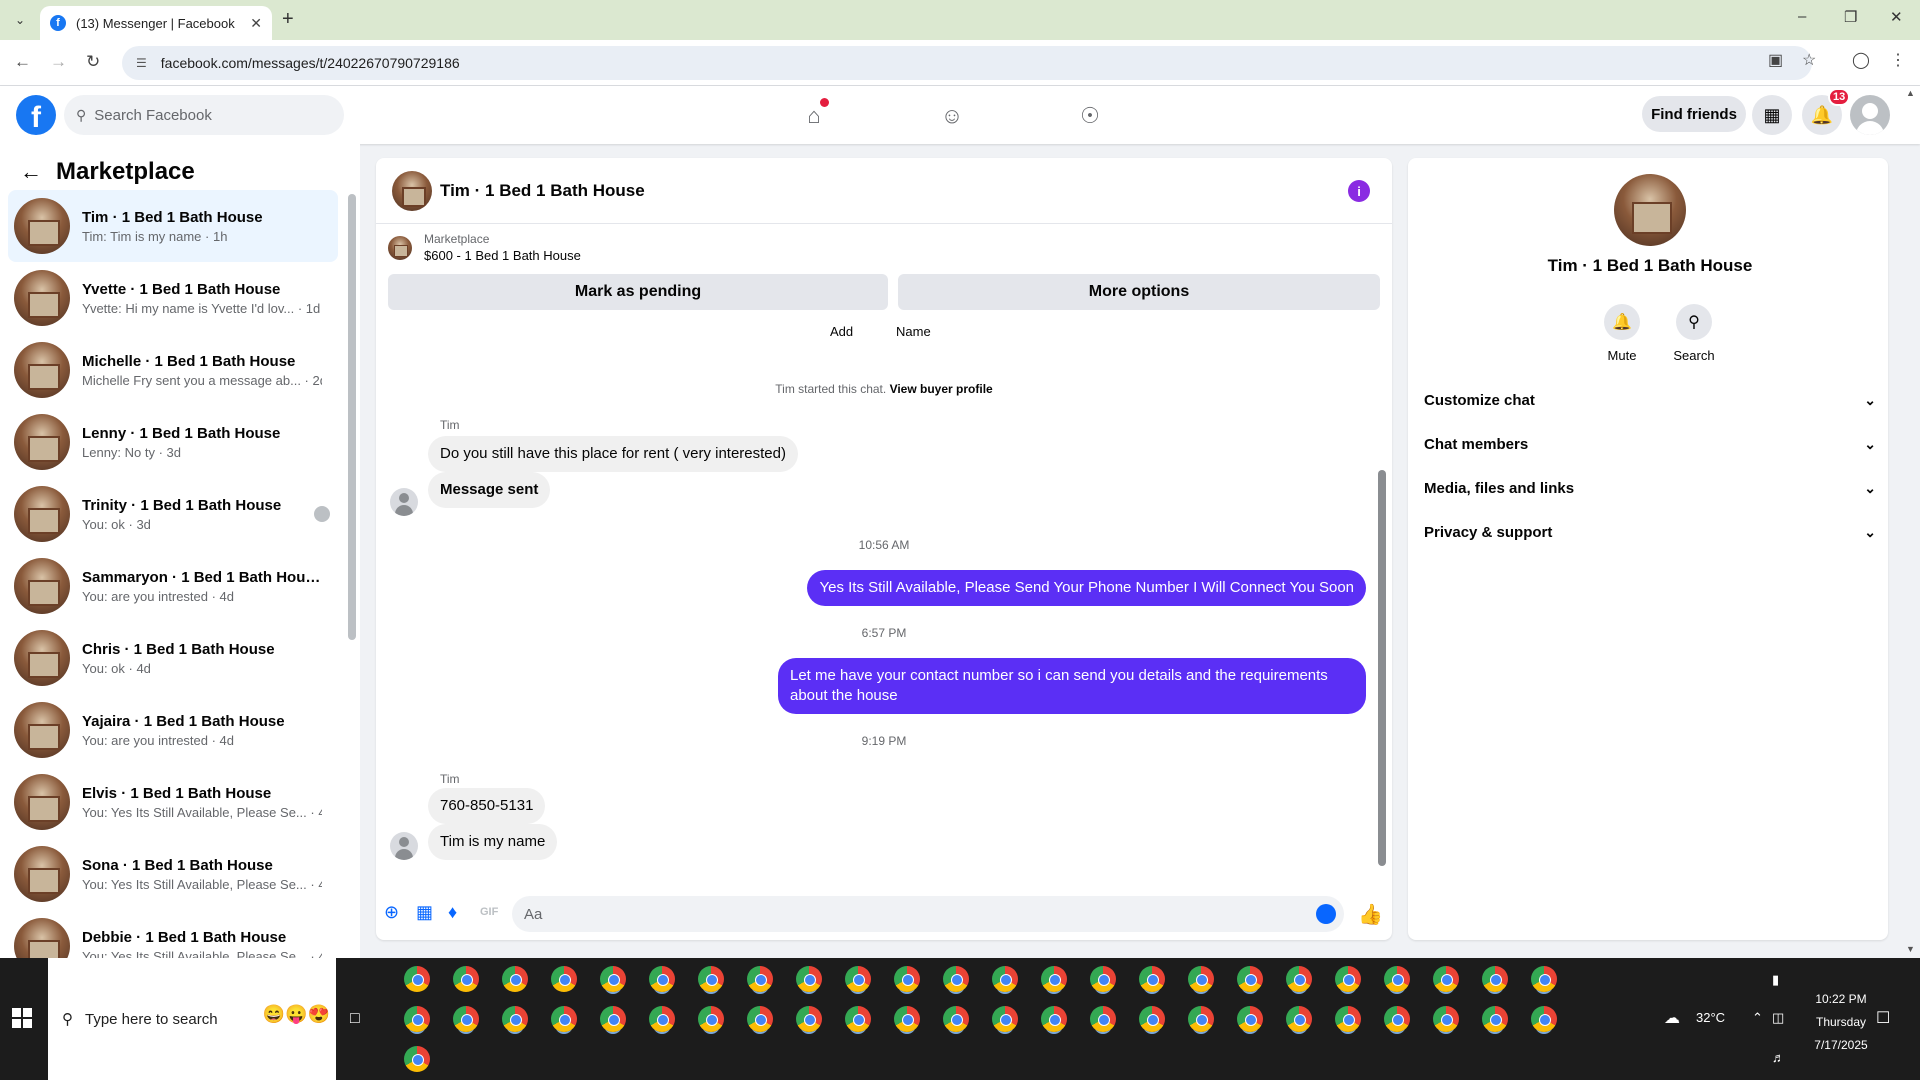  Describe the element at coordinates (424, 912) in the screenshot. I see `photo-icon: ▦` at that location.